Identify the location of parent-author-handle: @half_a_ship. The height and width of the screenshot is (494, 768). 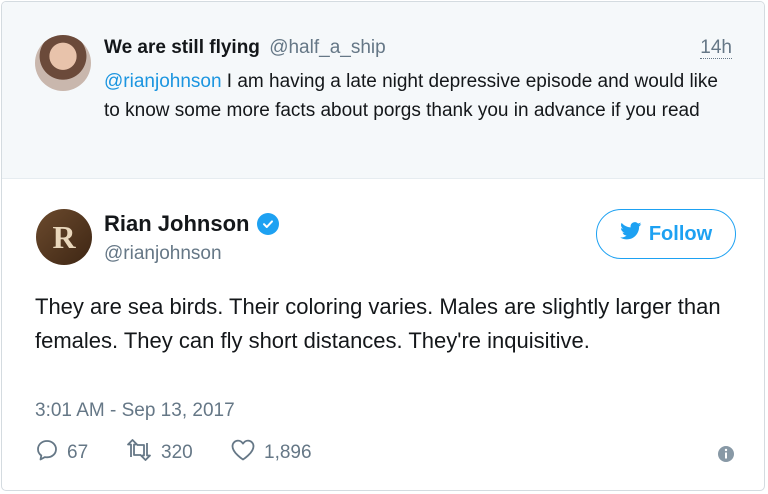
(327, 47).